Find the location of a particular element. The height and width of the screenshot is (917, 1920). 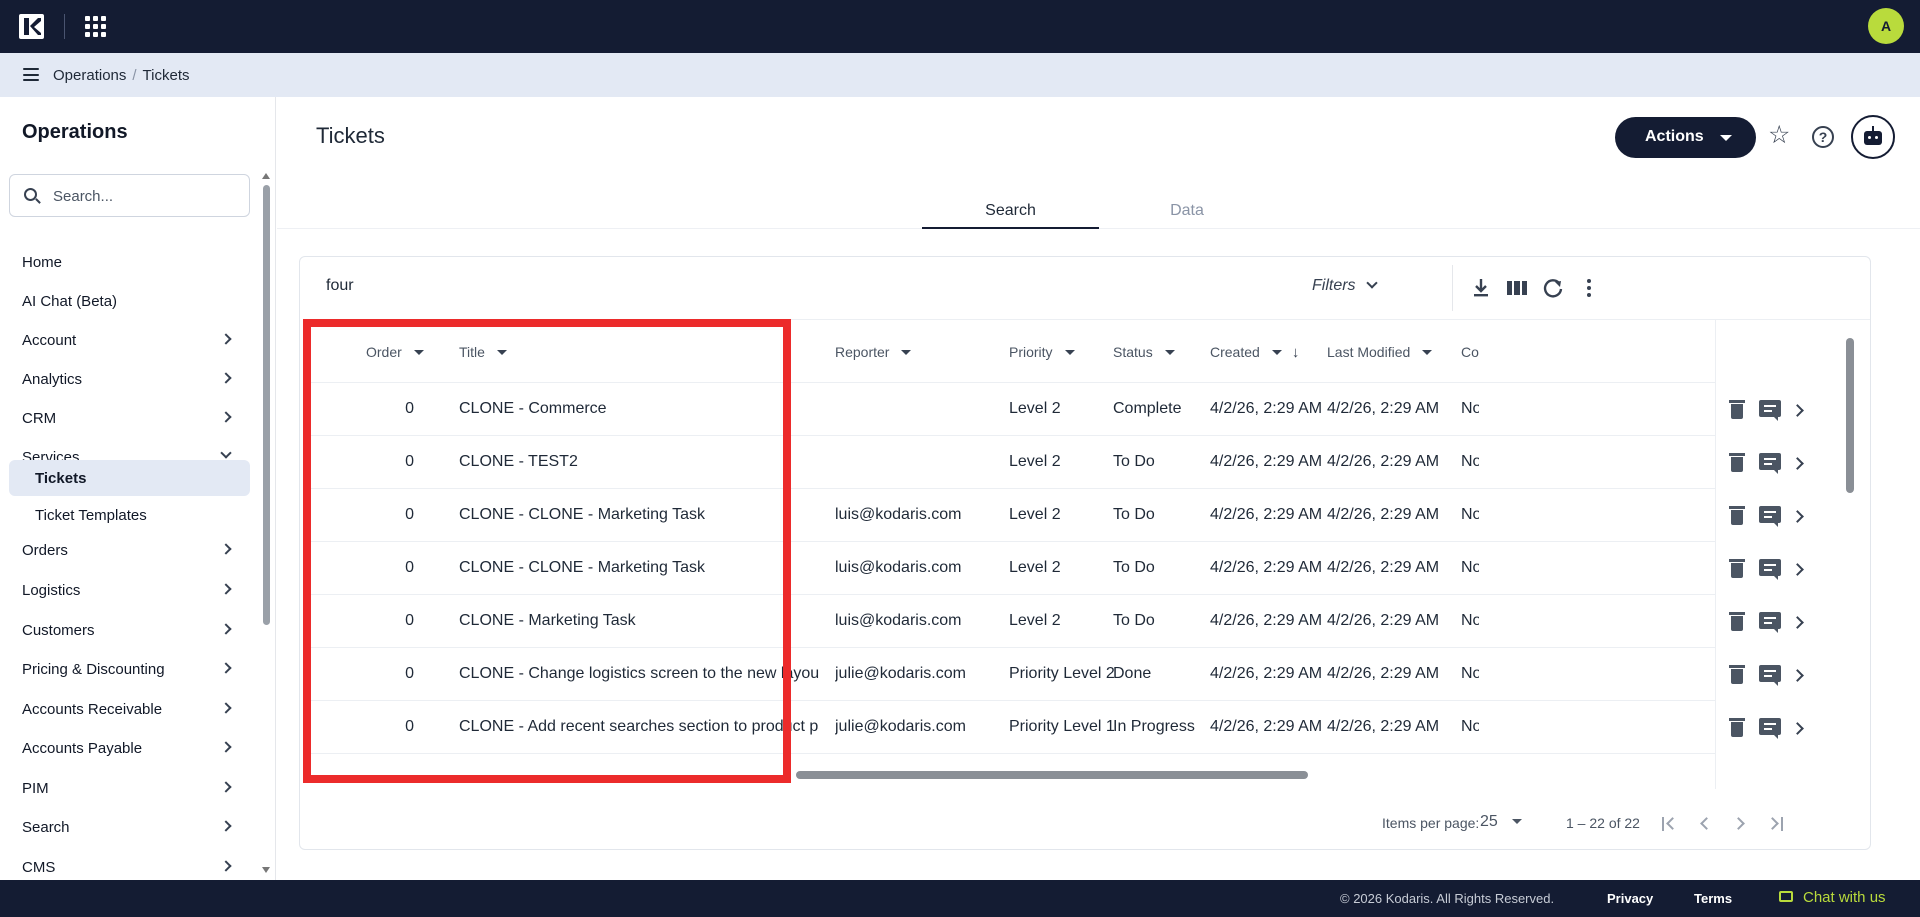

sidebar-item-orders: Orders is located at coordinates (125, 550).